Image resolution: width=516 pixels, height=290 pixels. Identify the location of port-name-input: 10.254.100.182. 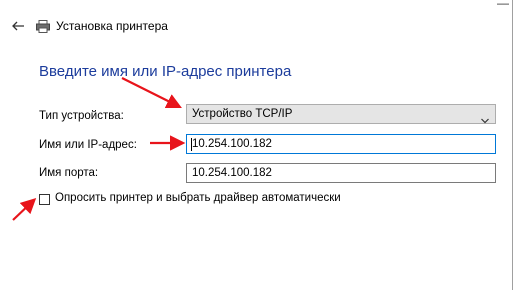
(341, 173).